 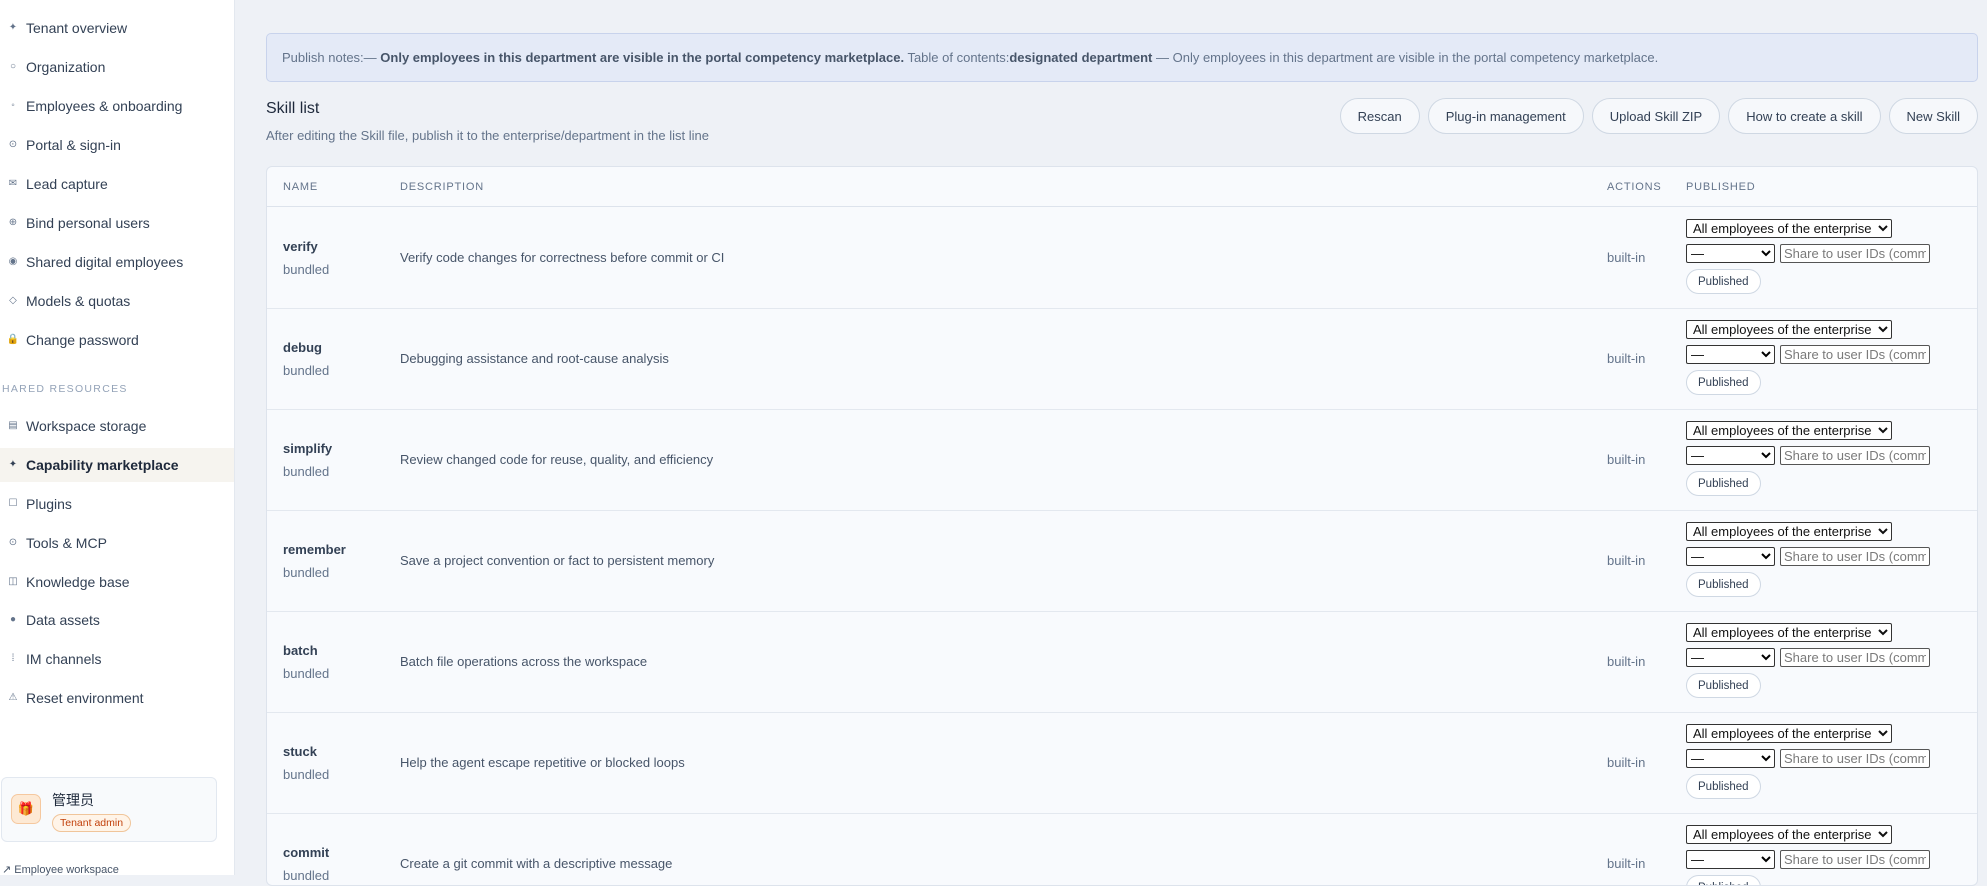 What do you see at coordinates (1933, 116) in the screenshot?
I see `new-skill-button: New Skill` at bounding box center [1933, 116].